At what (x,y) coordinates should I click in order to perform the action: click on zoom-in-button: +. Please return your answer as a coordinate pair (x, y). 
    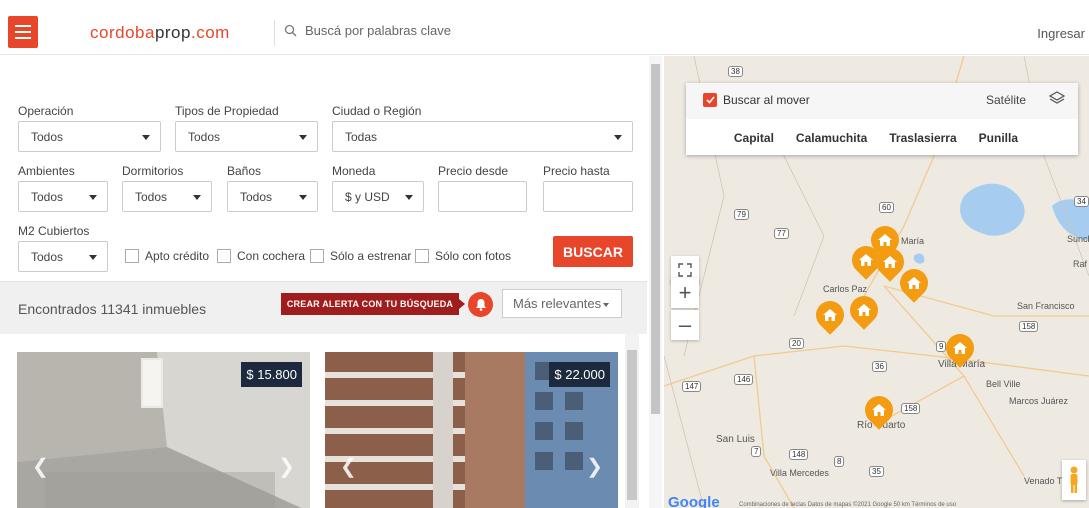
    Looking at the image, I should click on (685, 293).